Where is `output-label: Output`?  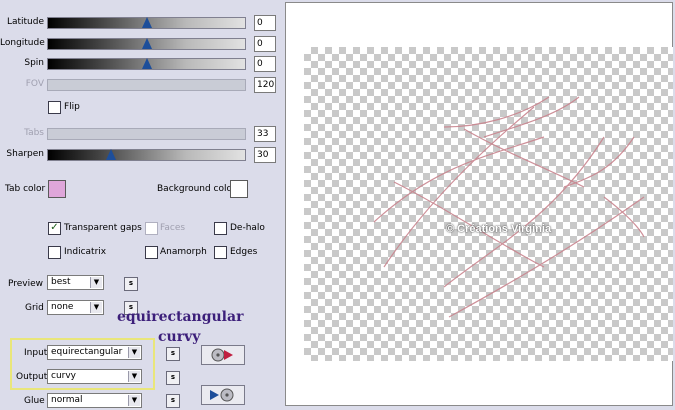 output-label: Output is located at coordinates (32, 377).